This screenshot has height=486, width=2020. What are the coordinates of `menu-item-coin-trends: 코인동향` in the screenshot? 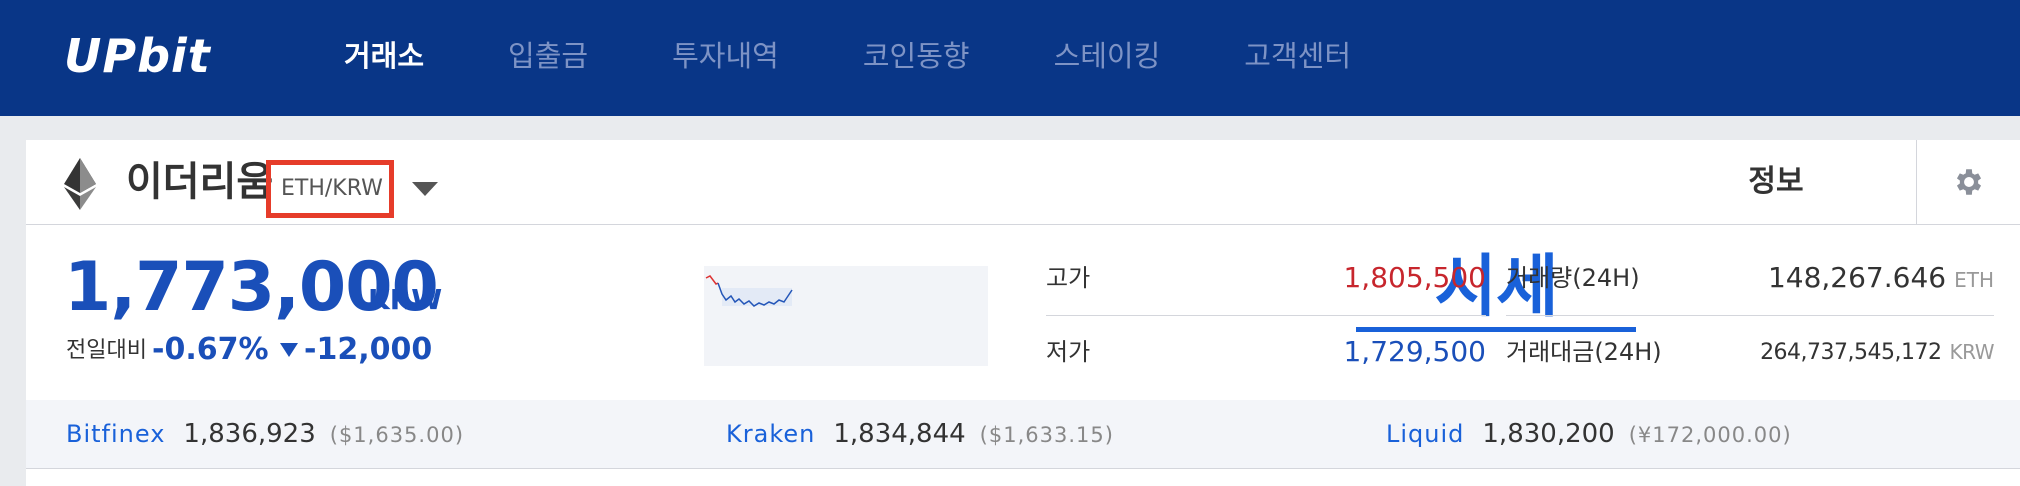 It's located at (916, 56).